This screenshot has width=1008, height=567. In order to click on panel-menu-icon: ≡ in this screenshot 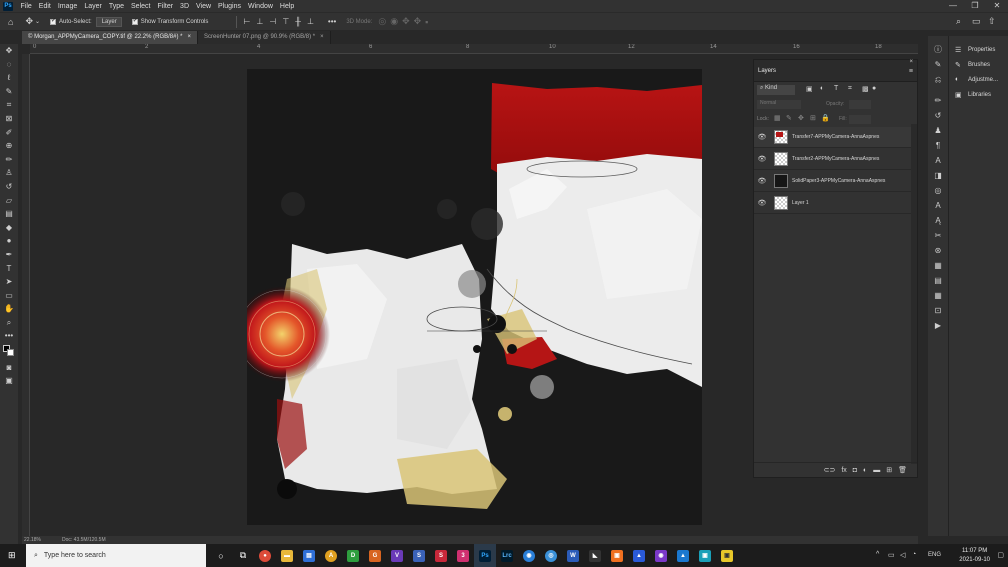, I will do `click(911, 71)`.